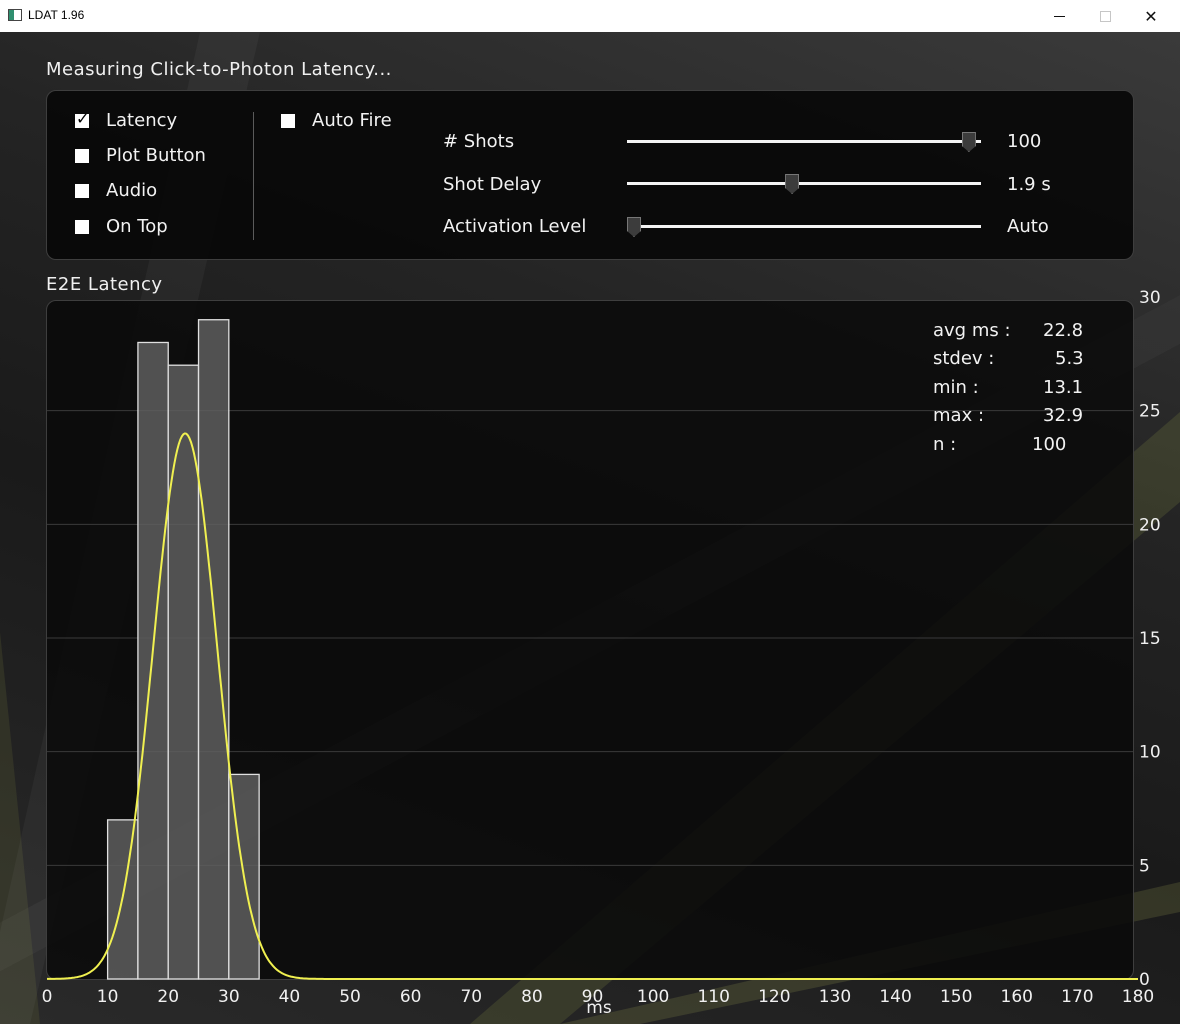  Describe the element at coordinates (1150, 298) in the screenshot. I see `y-tick-label: 30` at that location.